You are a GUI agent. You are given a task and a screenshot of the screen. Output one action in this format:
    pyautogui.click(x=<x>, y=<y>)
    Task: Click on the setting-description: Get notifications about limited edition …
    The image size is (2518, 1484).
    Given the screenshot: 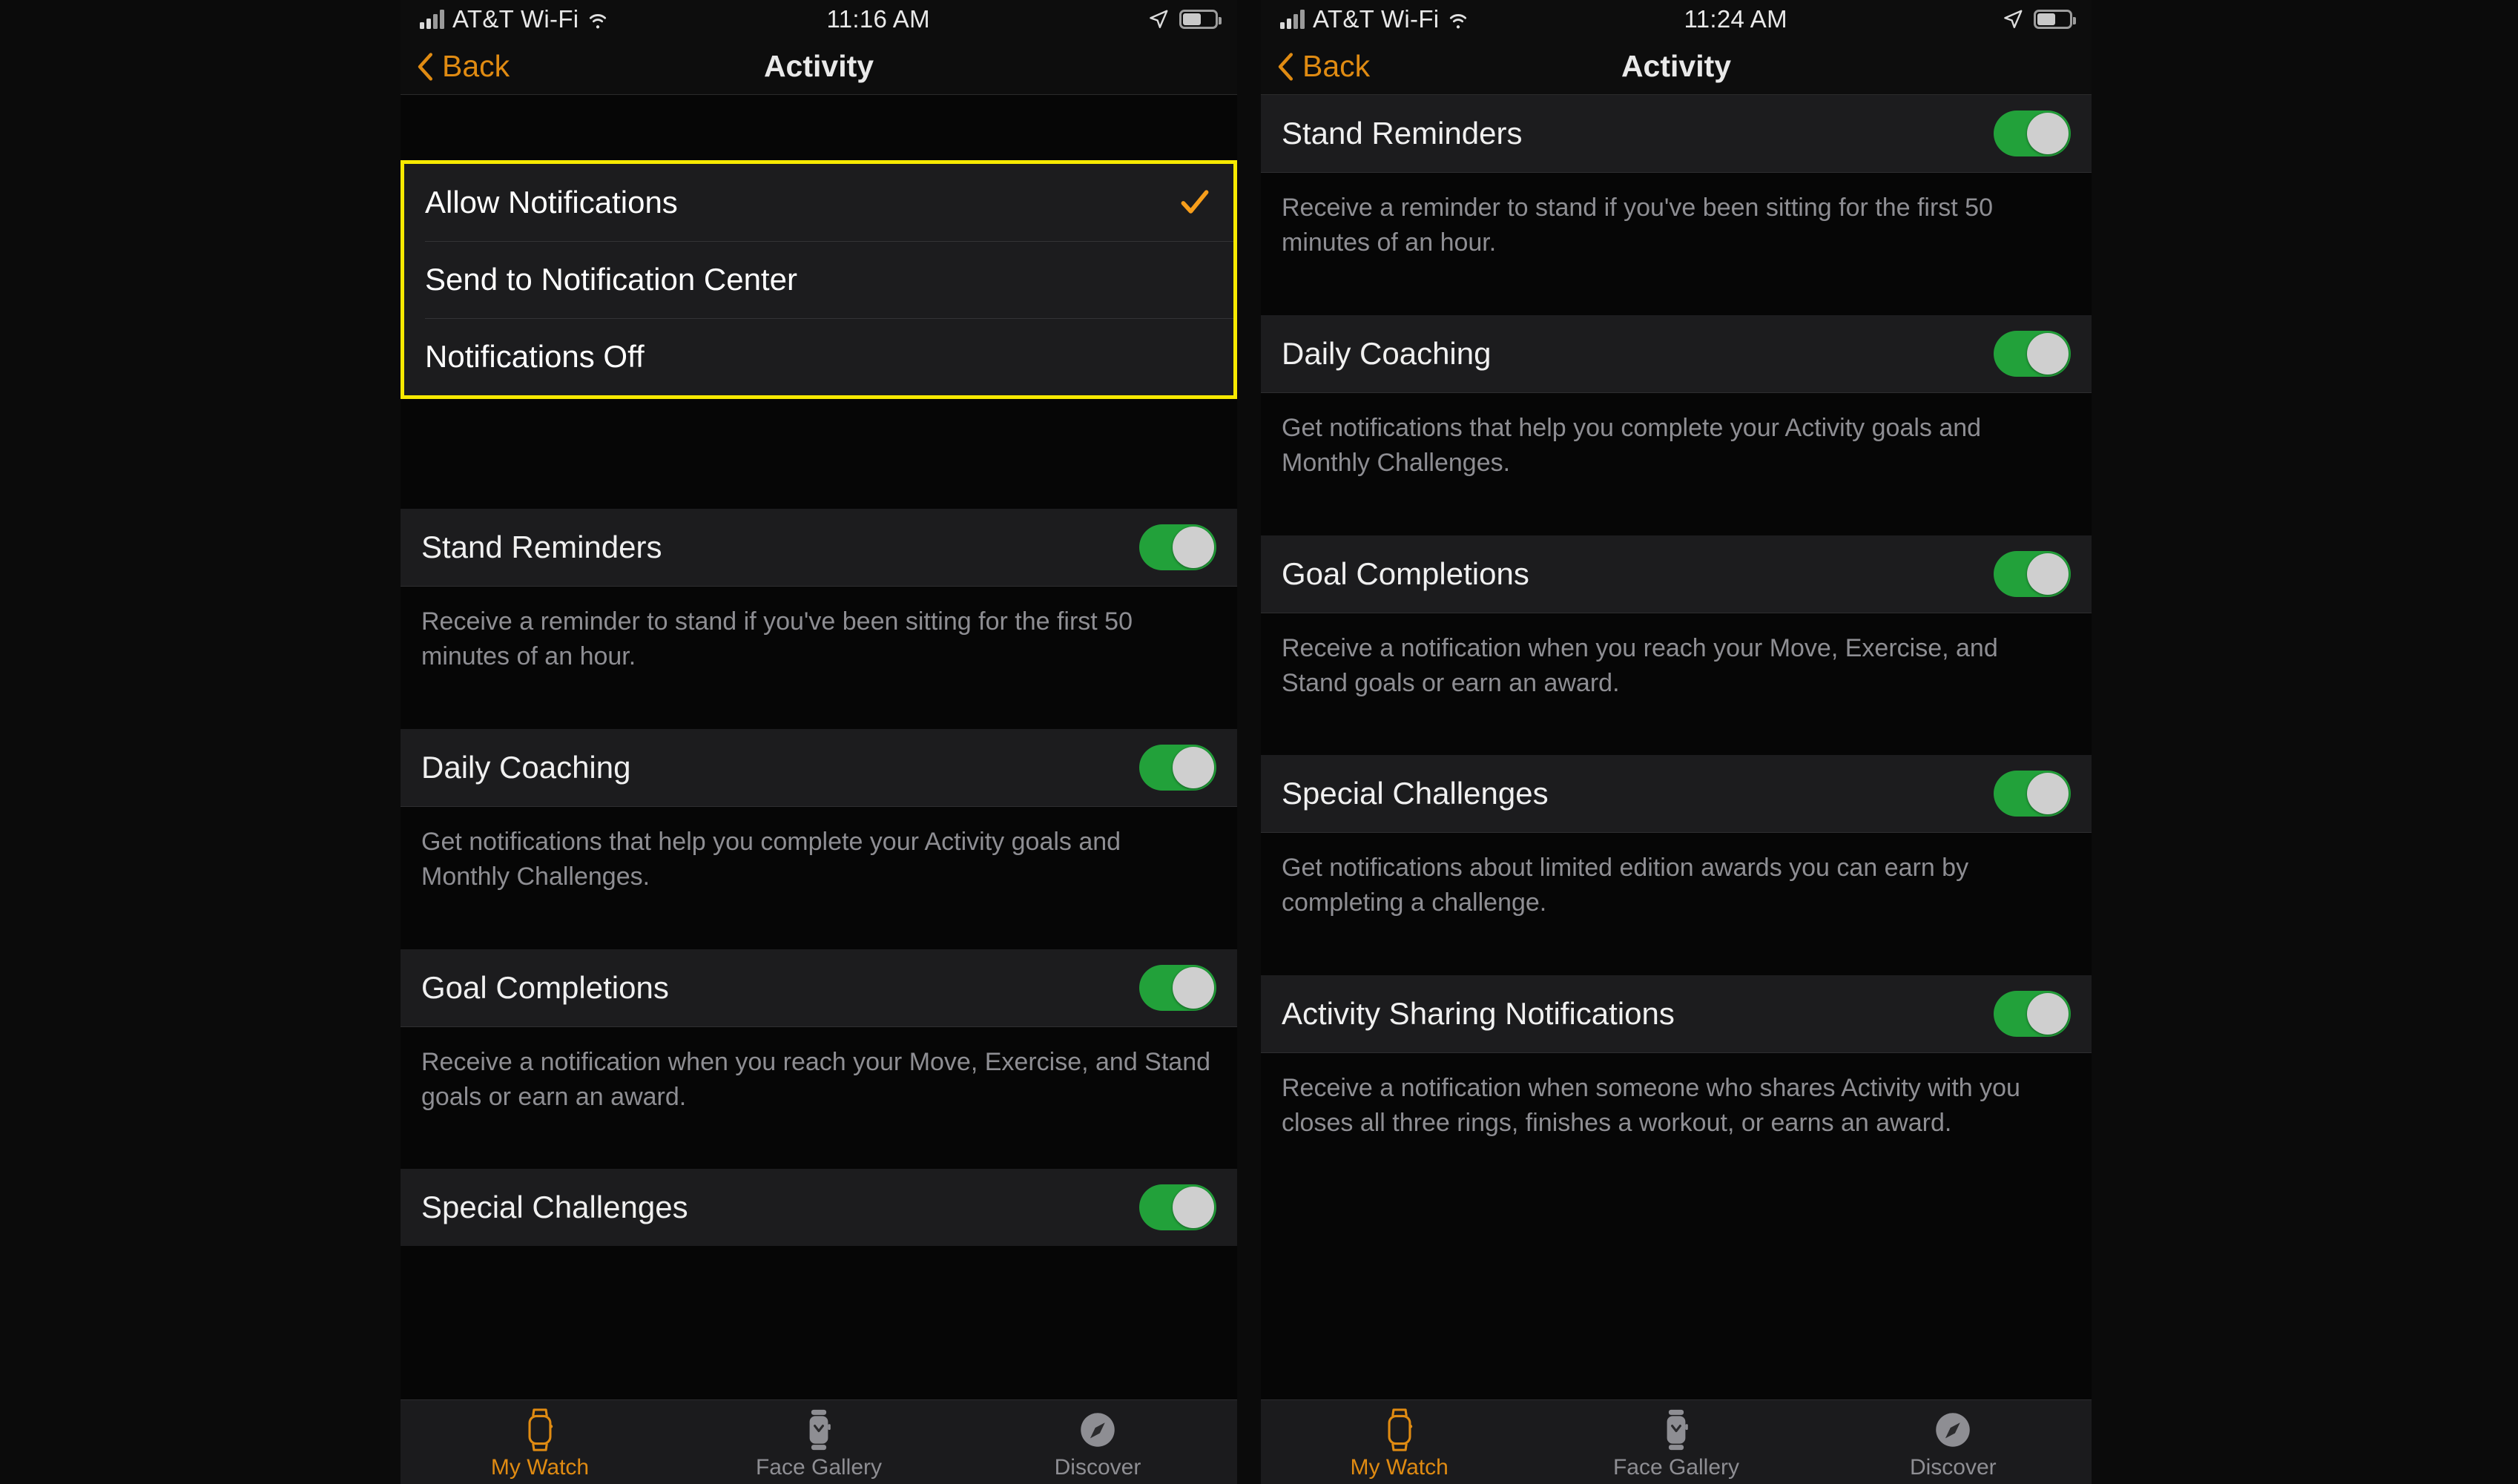 What is the action you would take?
    pyautogui.click(x=1676, y=904)
    